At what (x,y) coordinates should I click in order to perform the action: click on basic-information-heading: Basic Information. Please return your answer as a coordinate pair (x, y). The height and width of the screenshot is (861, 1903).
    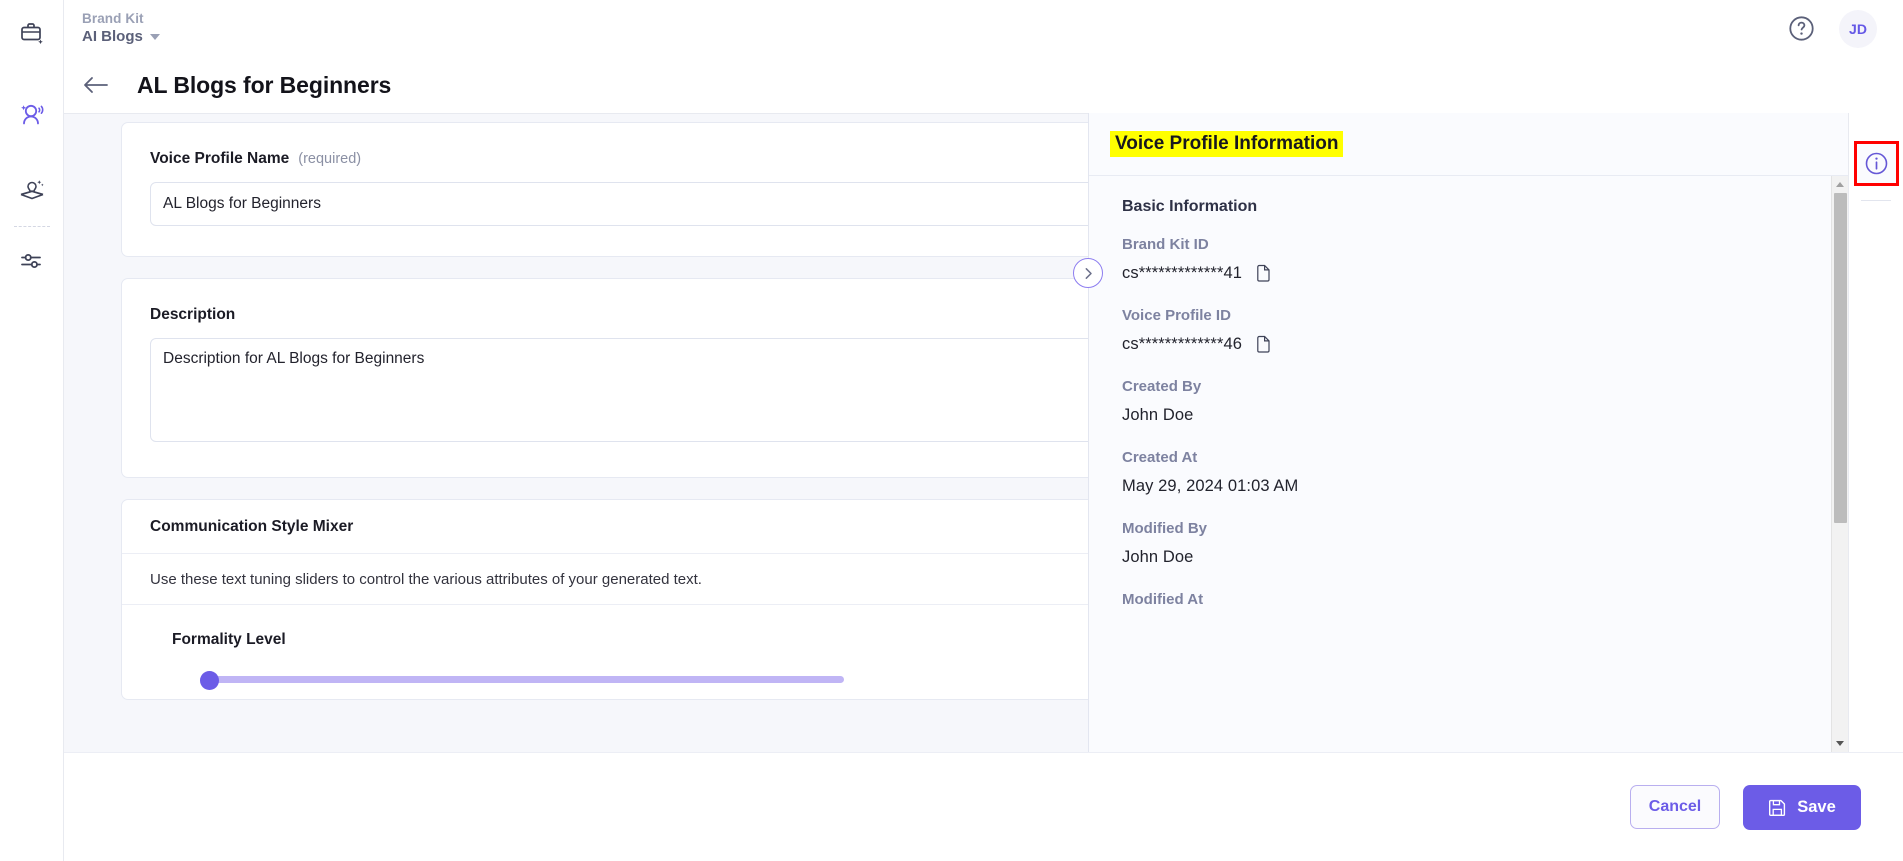
    Looking at the image, I should click on (1190, 206).